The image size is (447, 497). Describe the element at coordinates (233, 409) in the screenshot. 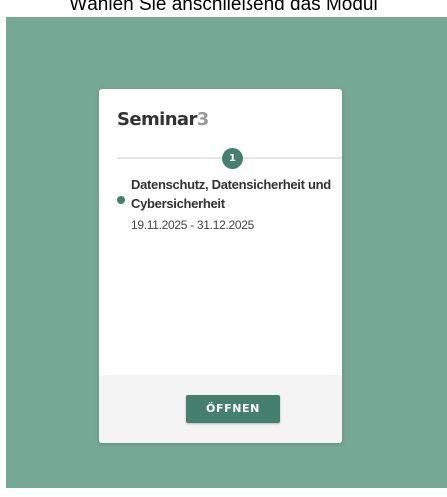

I see `open-button: ÖFFNEN` at that location.